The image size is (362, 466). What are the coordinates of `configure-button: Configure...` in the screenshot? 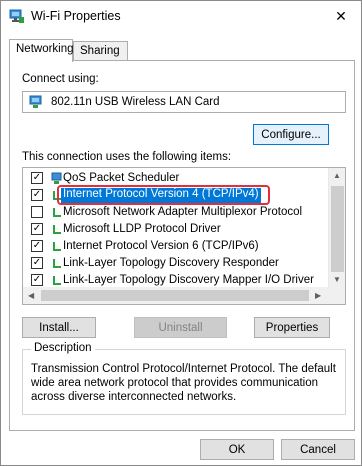 It's located at (291, 134).